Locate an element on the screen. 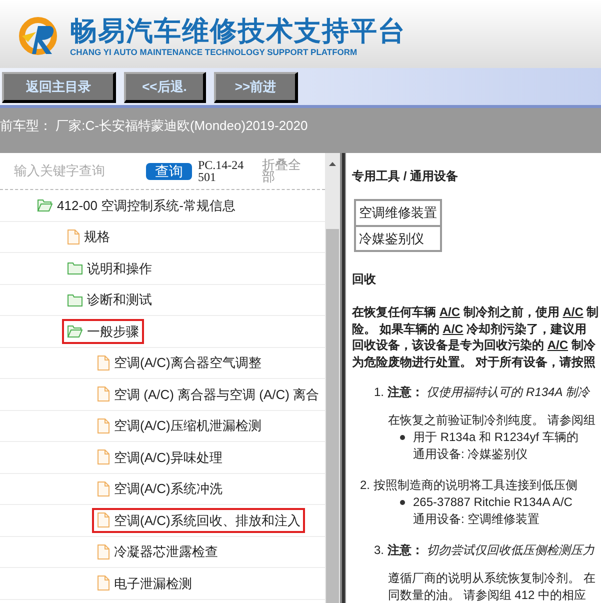 The width and height of the screenshot is (601, 603). step-heading: 3. 注意： 切勿尝试仅回收低压侧检测压力 is located at coordinates (485, 550).